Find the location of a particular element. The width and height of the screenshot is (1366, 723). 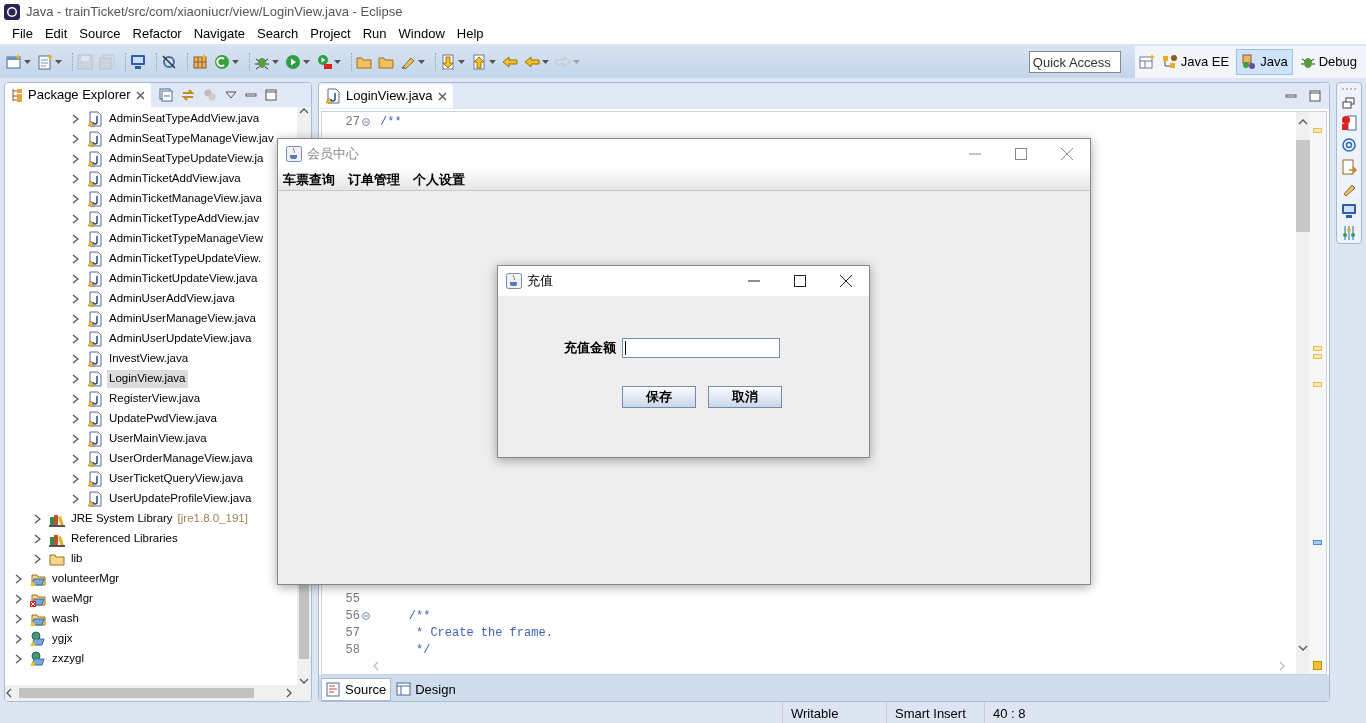

tree-item: wash is located at coordinates (65, 619).